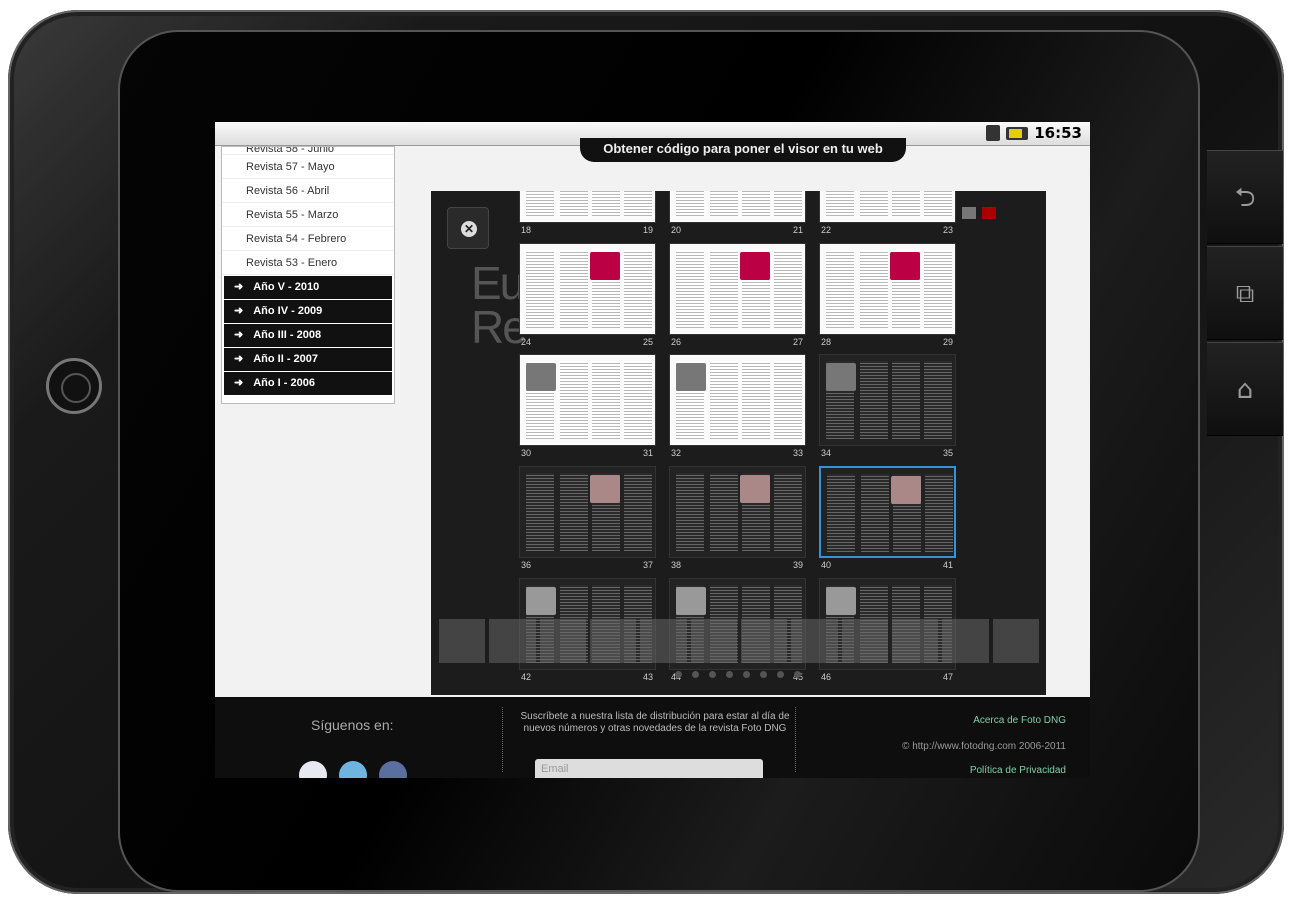  What do you see at coordinates (826, 453) in the screenshot?
I see `page-number: 34` at bounding box center [826, 453].